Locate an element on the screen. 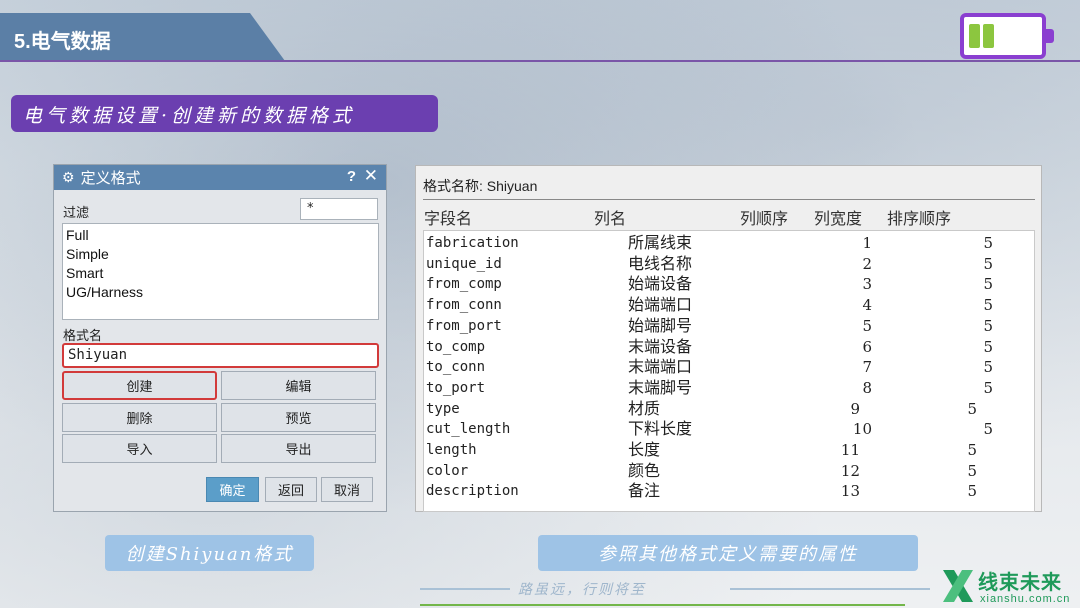 The image size is (1080, 608). list-item: UG/Harness is located at coordinates (220, 292).